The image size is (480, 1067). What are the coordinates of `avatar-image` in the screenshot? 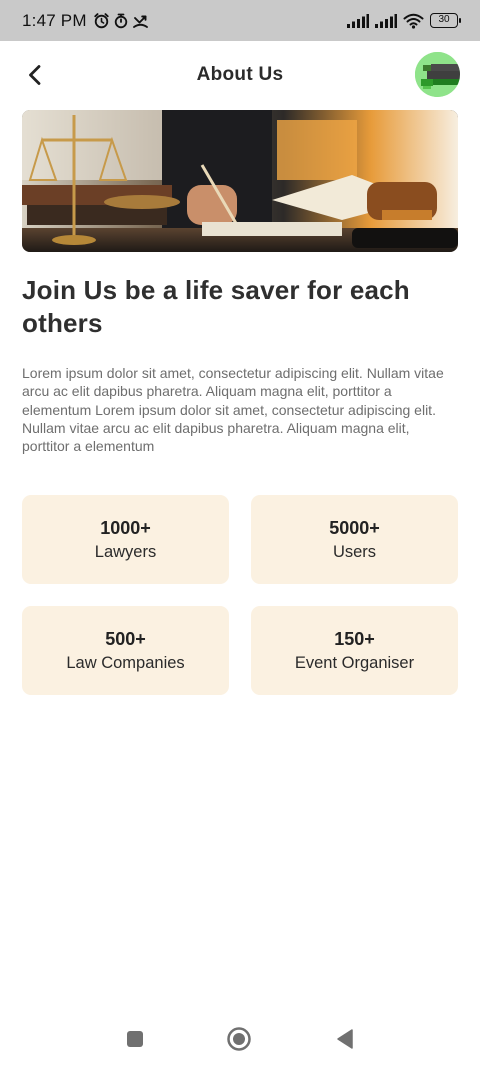 It's located at (437, 74).